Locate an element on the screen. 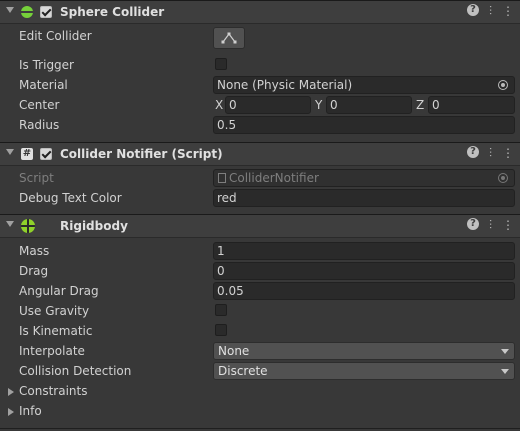  center-x-field: 0 is located at coordinates (268, 105).